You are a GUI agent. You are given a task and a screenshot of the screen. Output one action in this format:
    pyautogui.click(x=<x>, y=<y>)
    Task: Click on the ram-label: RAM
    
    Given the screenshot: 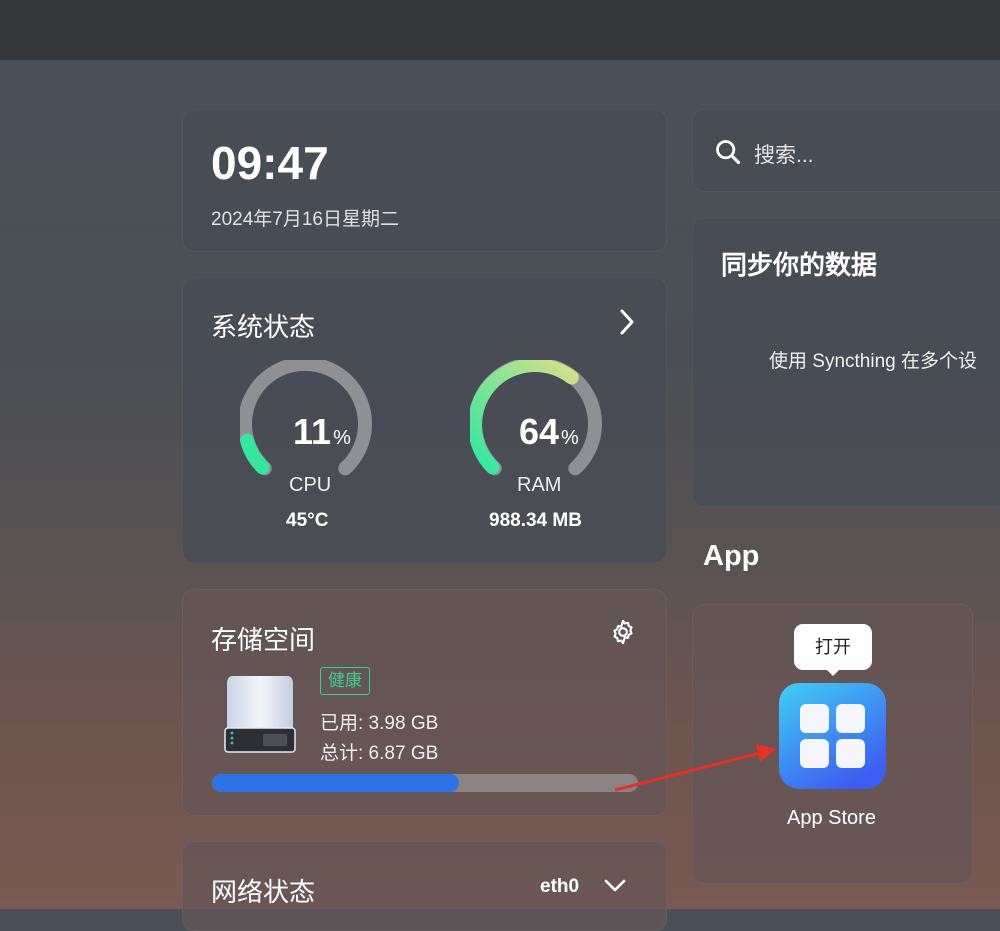 What is the action you would take?
    pyautogui.click(x=539, y=485)
    